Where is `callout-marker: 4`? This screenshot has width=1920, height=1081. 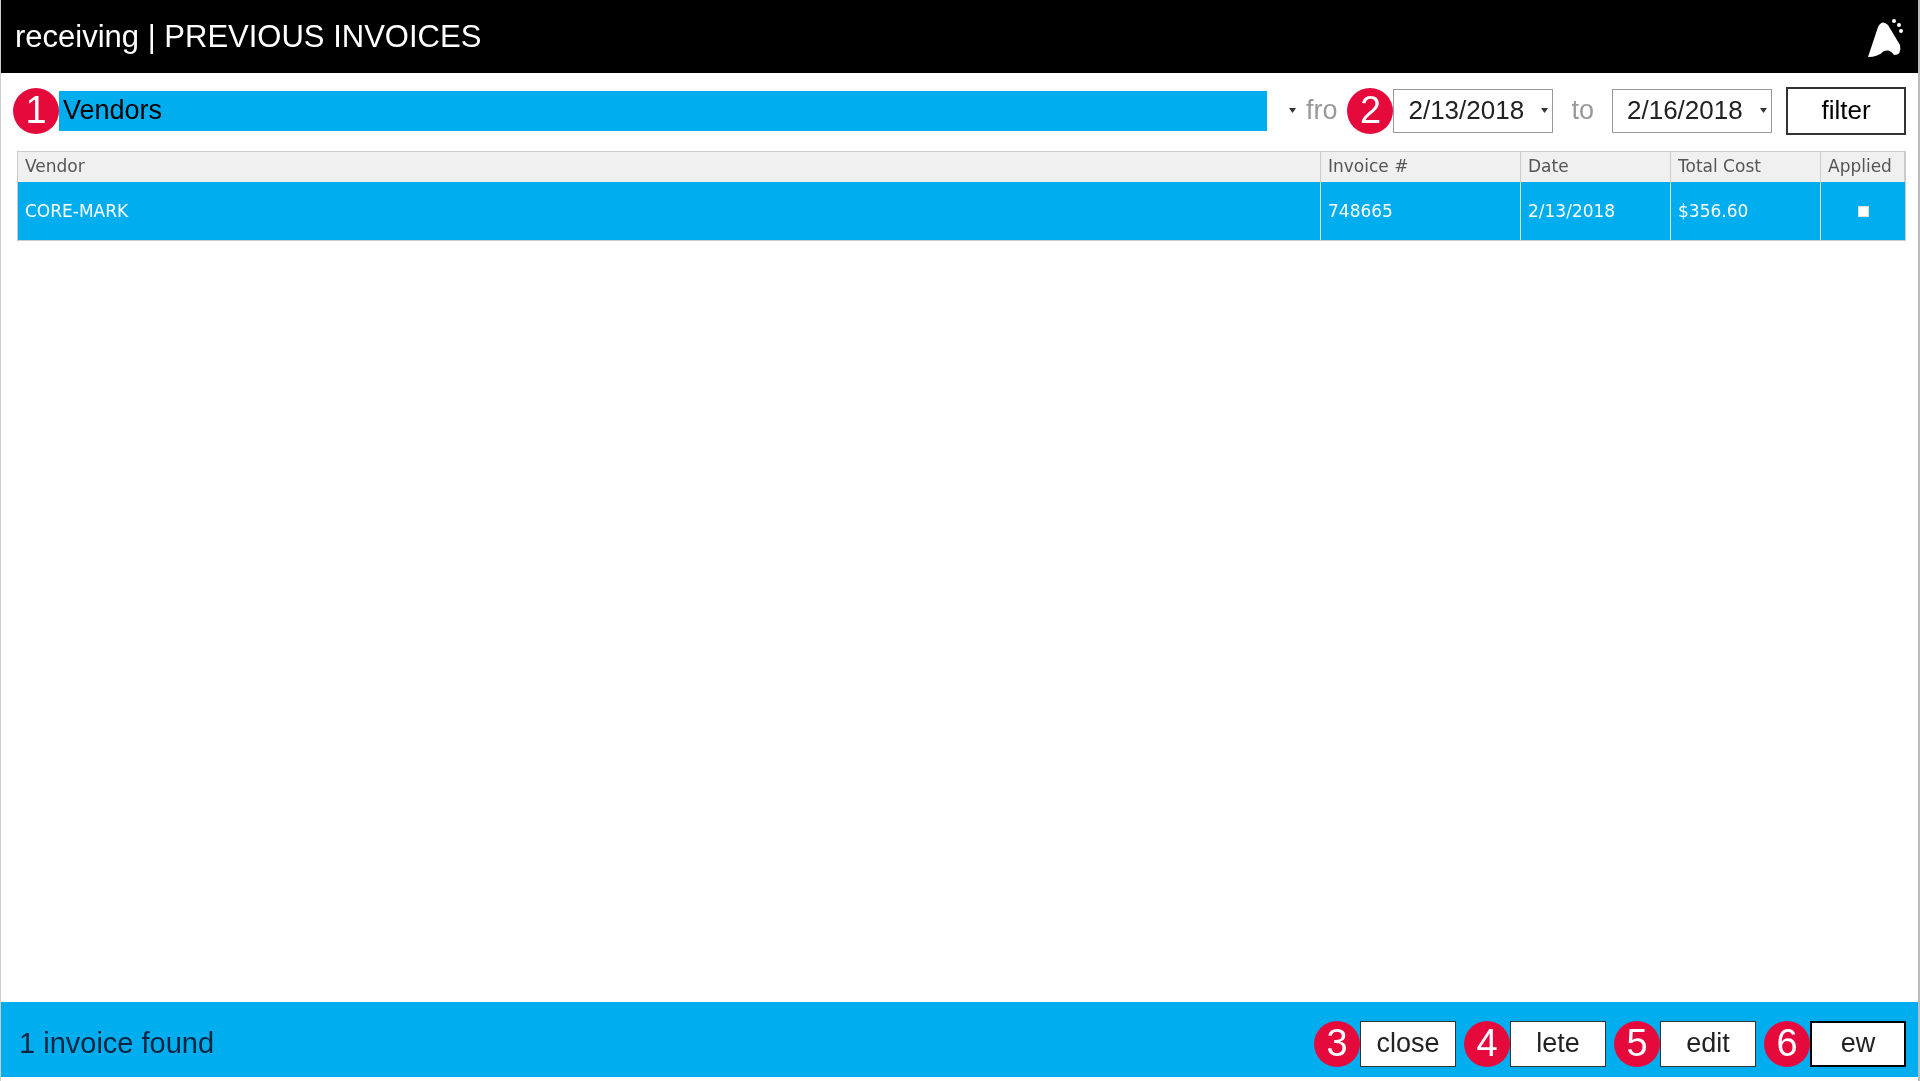 callout-marker: 4 is located at coordinates (1487, 1043).